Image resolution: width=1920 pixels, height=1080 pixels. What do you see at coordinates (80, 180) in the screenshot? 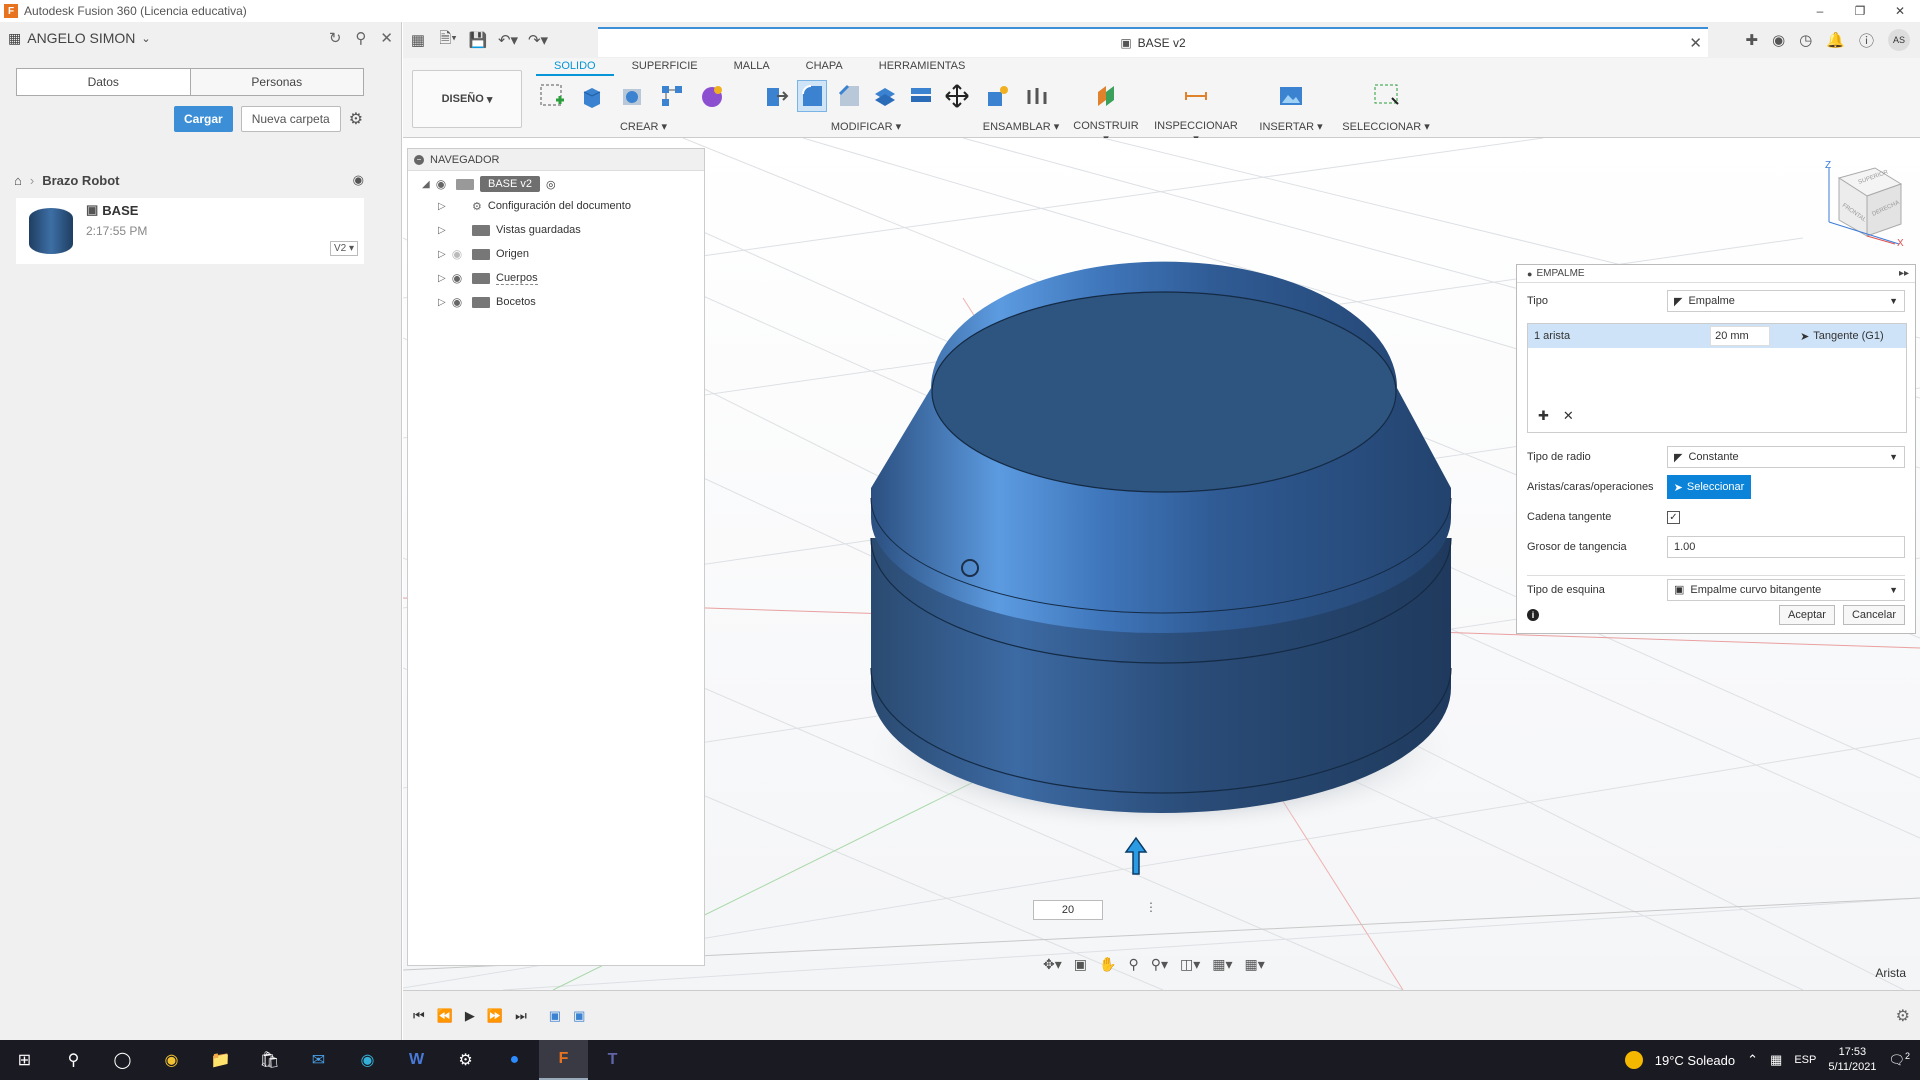
I see `breadcrumb-project: Brazo Robot` at bounding box center [80, 180].